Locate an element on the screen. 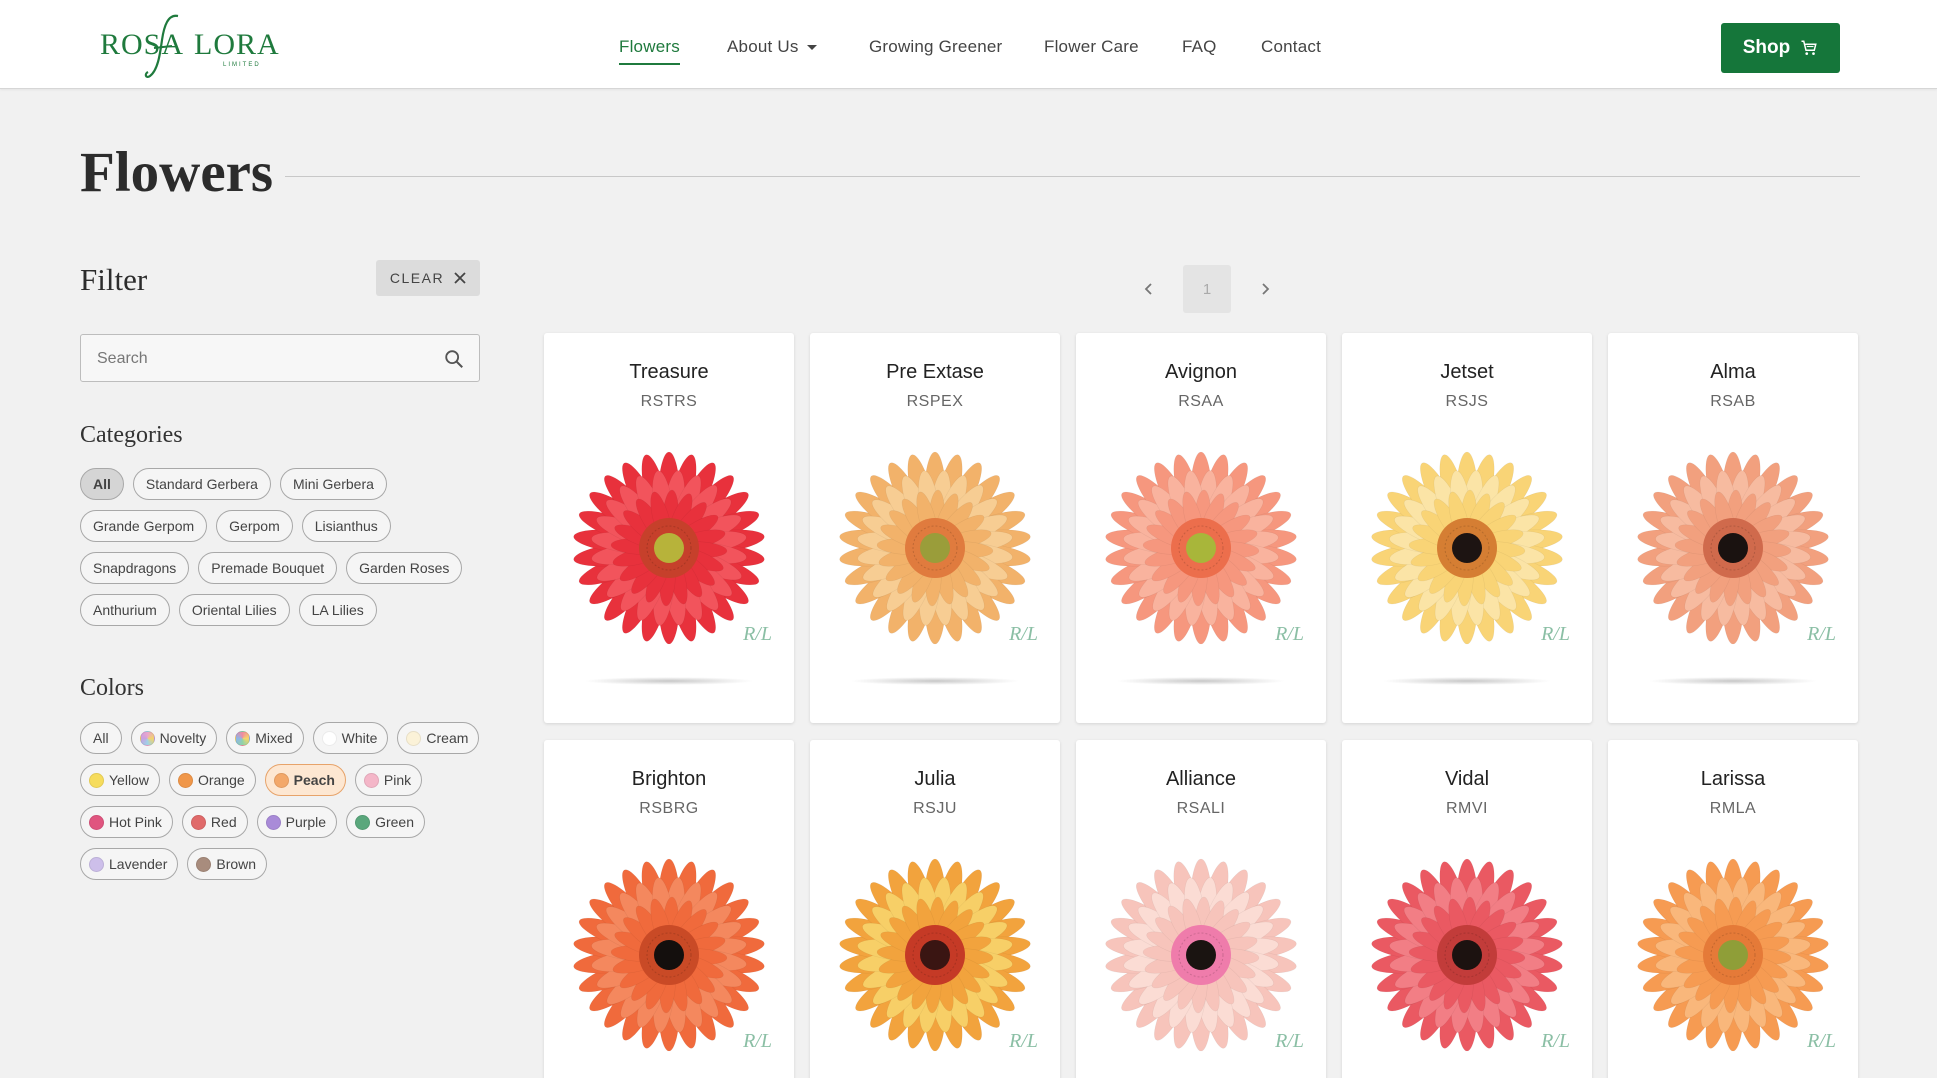 This screenshot has width=1937, height=1078. color-chip: Green is located at coordinates (385, 822).